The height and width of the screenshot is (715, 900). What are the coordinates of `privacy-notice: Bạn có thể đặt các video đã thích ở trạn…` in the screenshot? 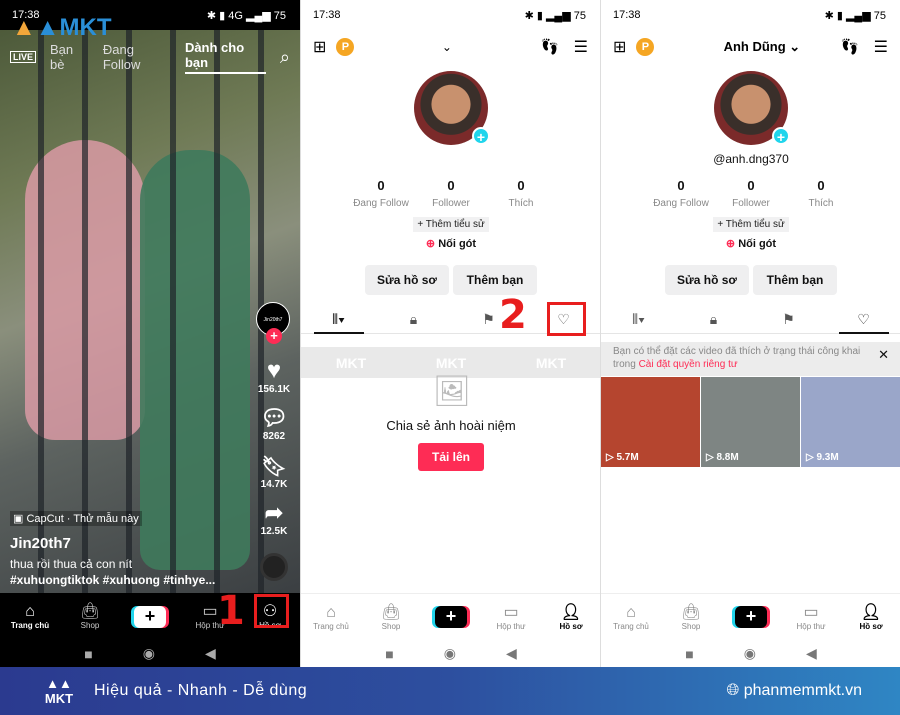 It's located at (750, 359).